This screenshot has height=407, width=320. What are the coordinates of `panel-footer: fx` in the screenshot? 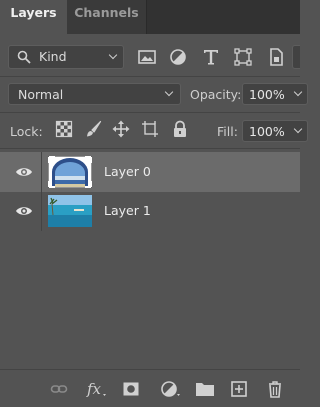 It's located at (150, 388).